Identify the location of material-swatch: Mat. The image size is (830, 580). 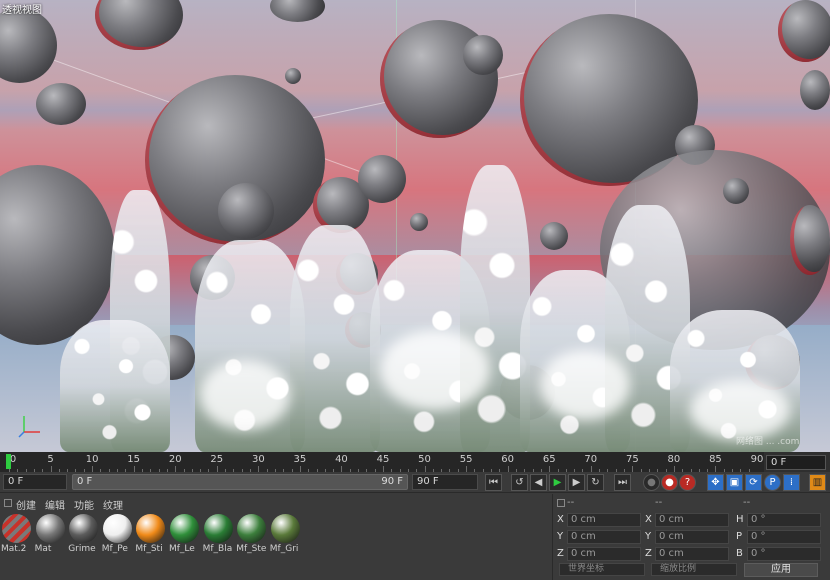
(50, 535).